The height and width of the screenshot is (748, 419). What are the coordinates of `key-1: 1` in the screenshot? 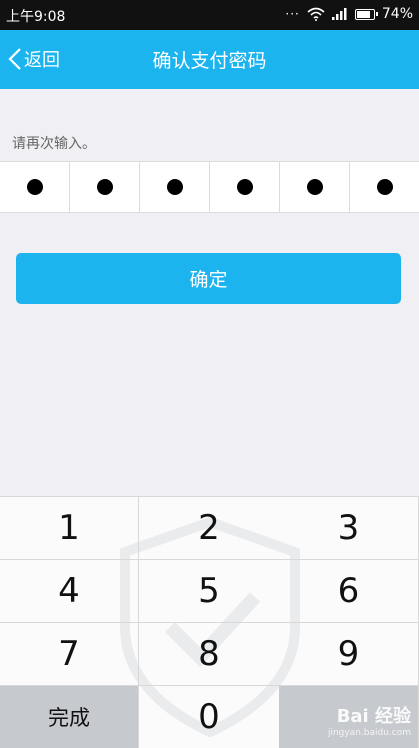 It's located at (69, 528).